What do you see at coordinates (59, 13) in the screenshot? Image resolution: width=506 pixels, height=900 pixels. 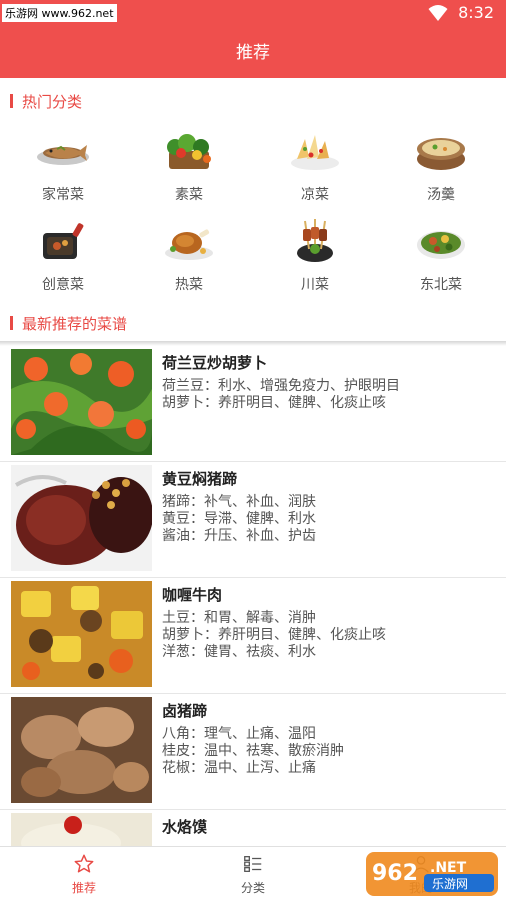 I see `site-watermark: 乐游网 www.962.net` at bounding box center [59, 13].